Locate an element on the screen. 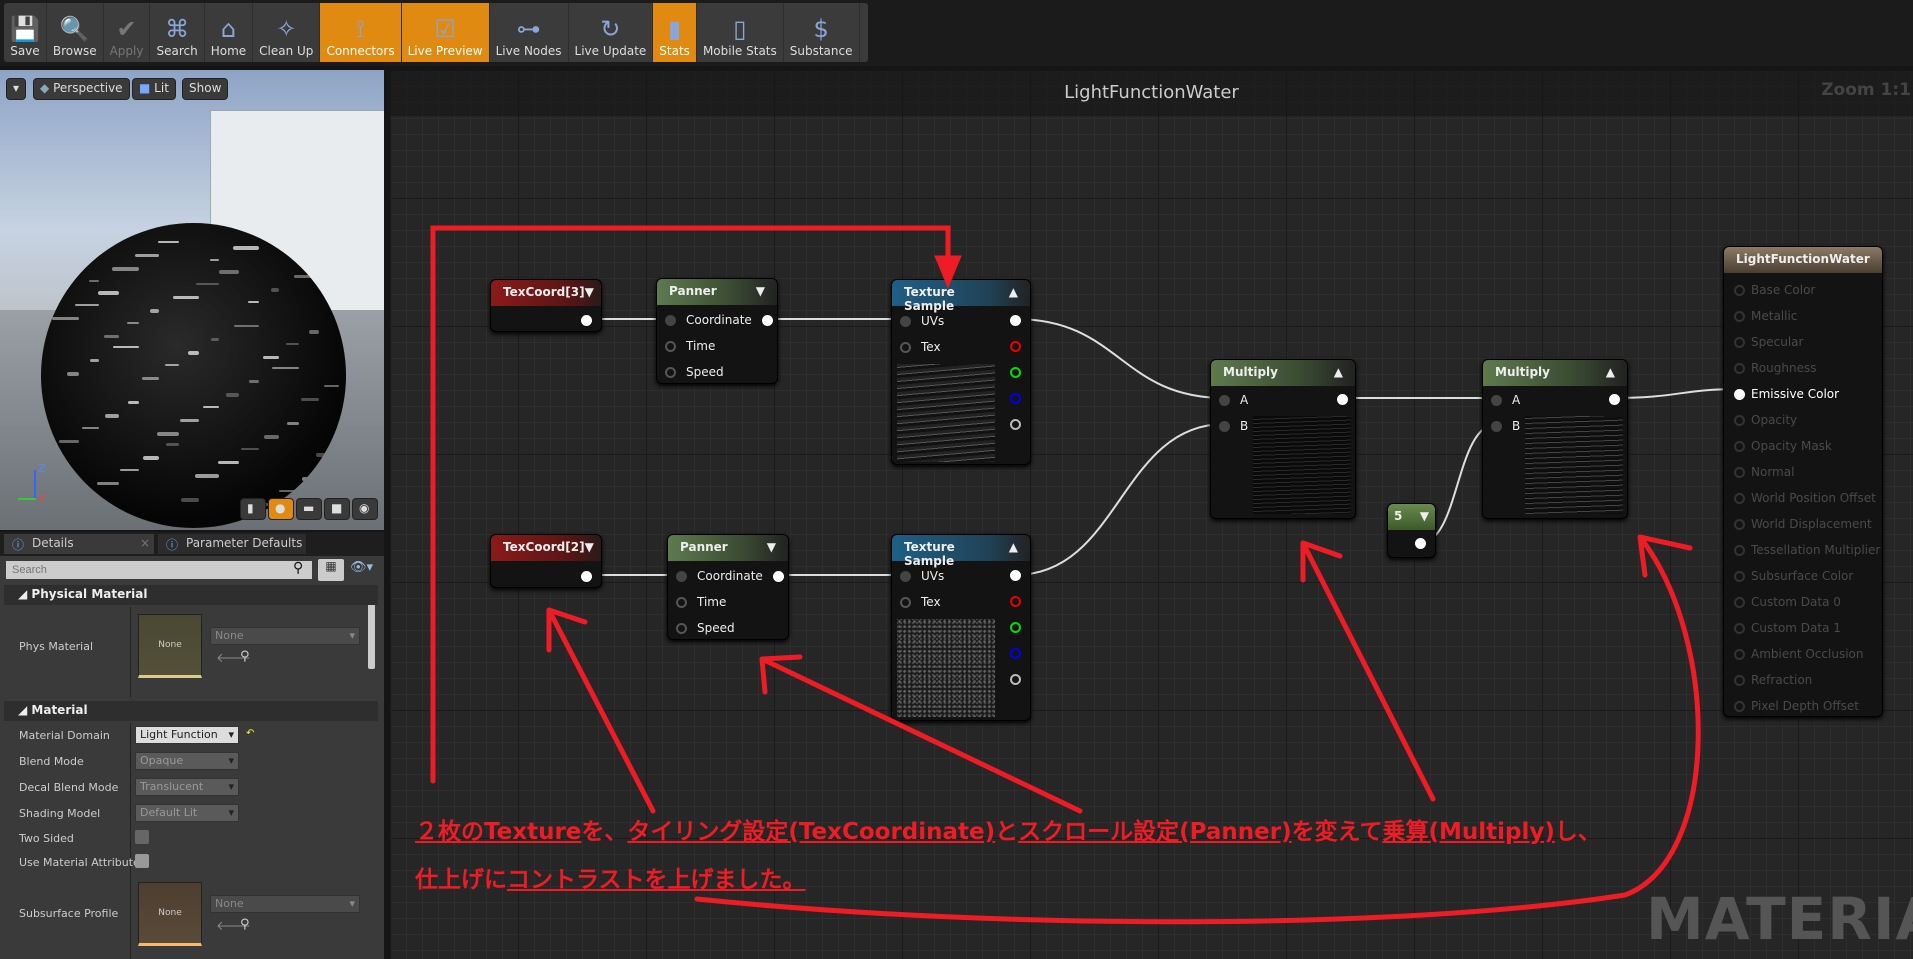 This screenshot has height=959, width=1913. cube-shape-button: ■ is located at coordinates (337, 509).